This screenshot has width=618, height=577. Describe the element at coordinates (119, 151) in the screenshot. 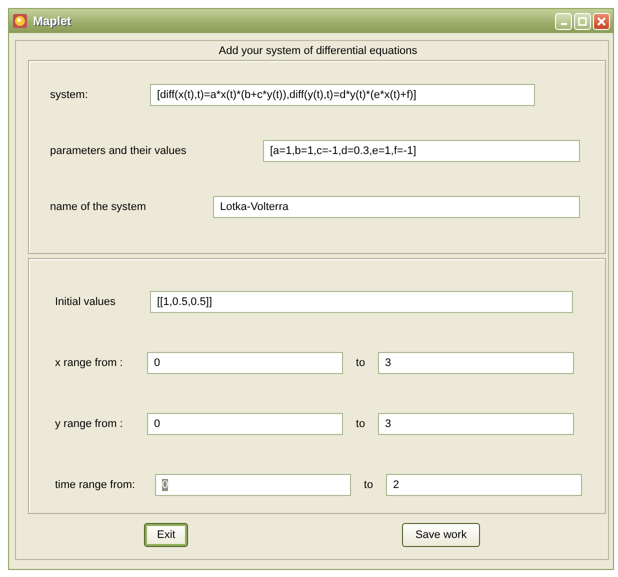

I see `field-label: parameters and their values` at that location.